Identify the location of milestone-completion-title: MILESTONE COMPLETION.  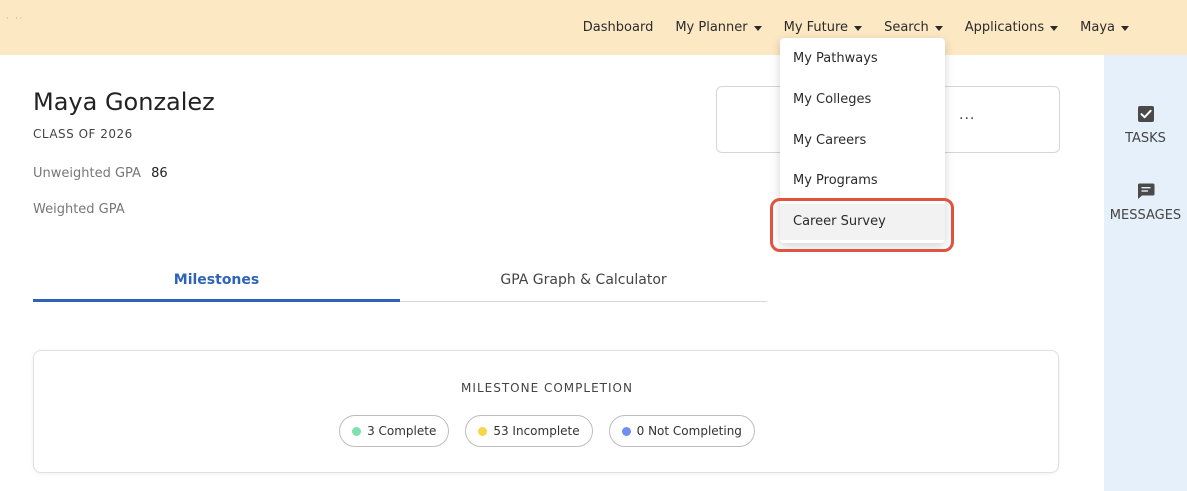
(547, 388).